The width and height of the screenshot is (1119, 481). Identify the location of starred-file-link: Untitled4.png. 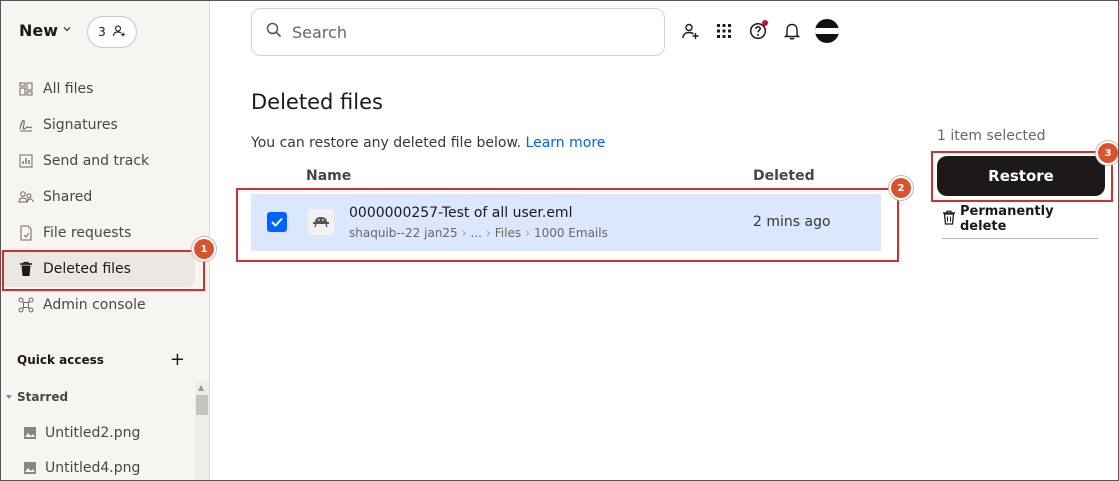
(81, 468).